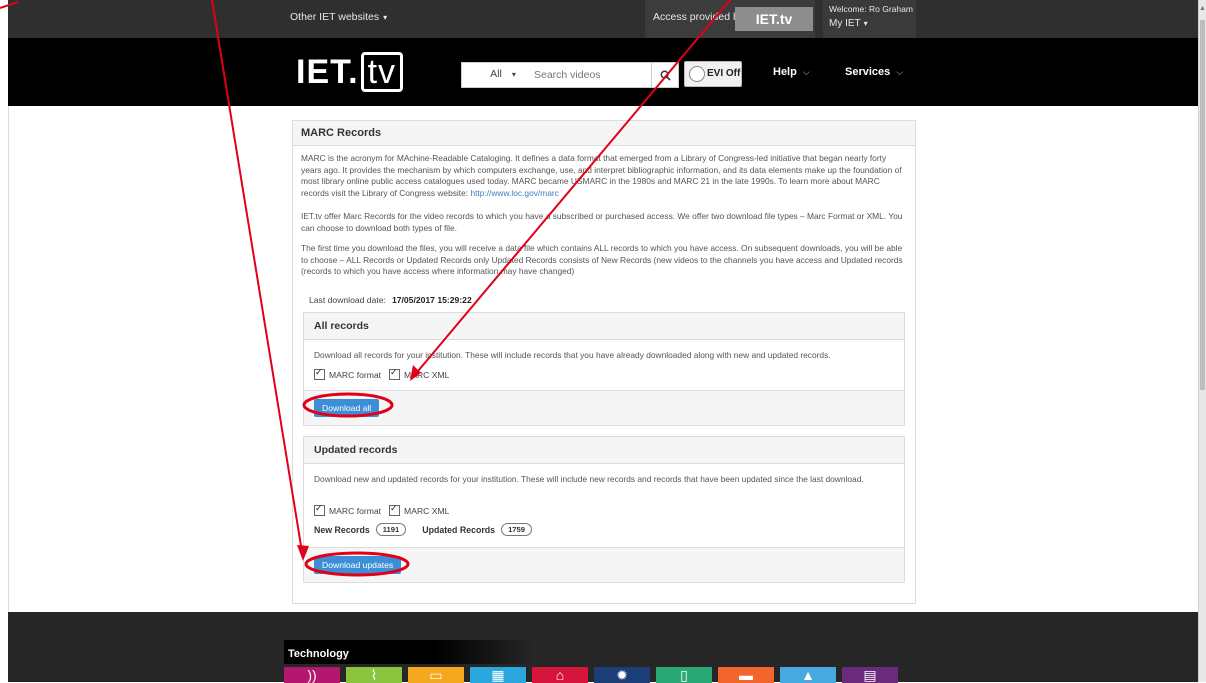  What do you see at coordinates (699, 17) in the screenshot?
I see `access-provided-text: Access provided by` at bounding box center [699, 17].